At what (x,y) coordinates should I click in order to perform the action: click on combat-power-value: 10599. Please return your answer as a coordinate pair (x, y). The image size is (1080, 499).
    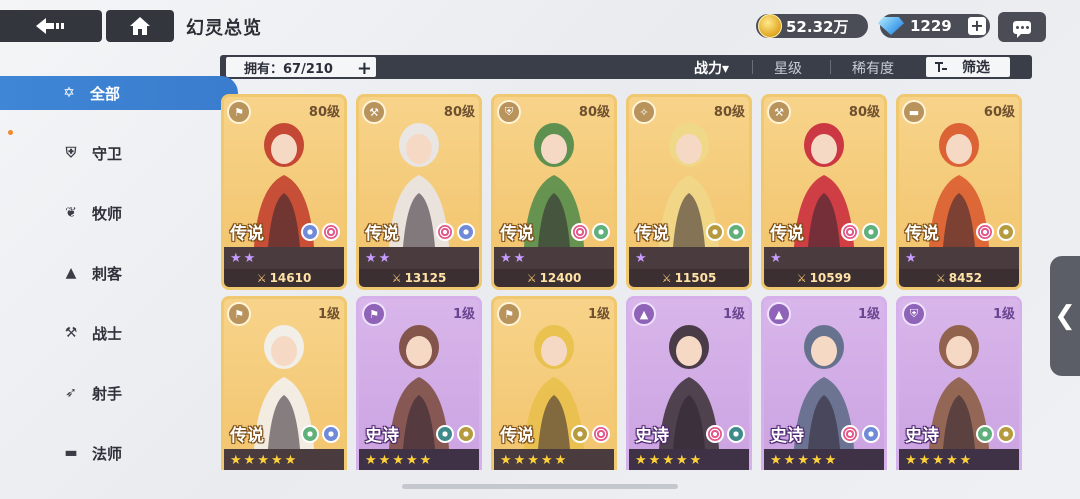
    Looking at the image, I should click on (830, 278).